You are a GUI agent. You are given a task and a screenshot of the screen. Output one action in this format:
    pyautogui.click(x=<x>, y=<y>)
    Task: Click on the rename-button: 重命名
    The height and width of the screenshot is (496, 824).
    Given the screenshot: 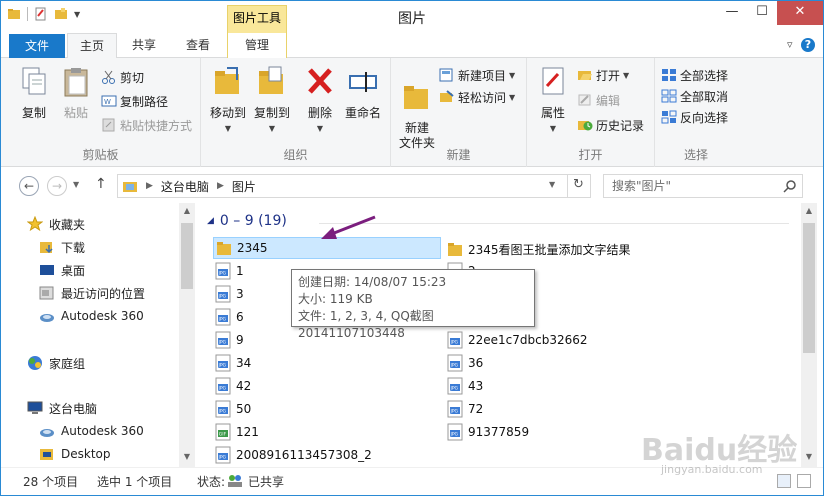 What is the action you would take?
    pyautogui.click(x=363, y=93)
    